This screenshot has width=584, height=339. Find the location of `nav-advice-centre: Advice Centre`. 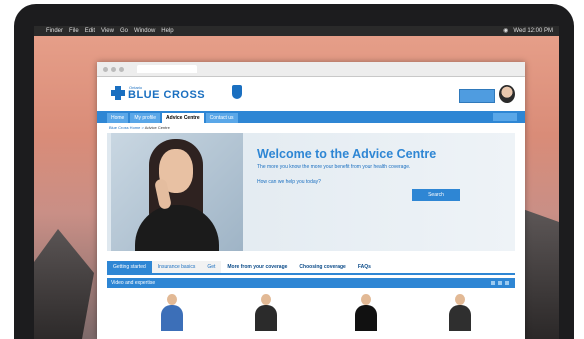

nav-advice-centre: Advice Centre is located at coordinates (183, 118).